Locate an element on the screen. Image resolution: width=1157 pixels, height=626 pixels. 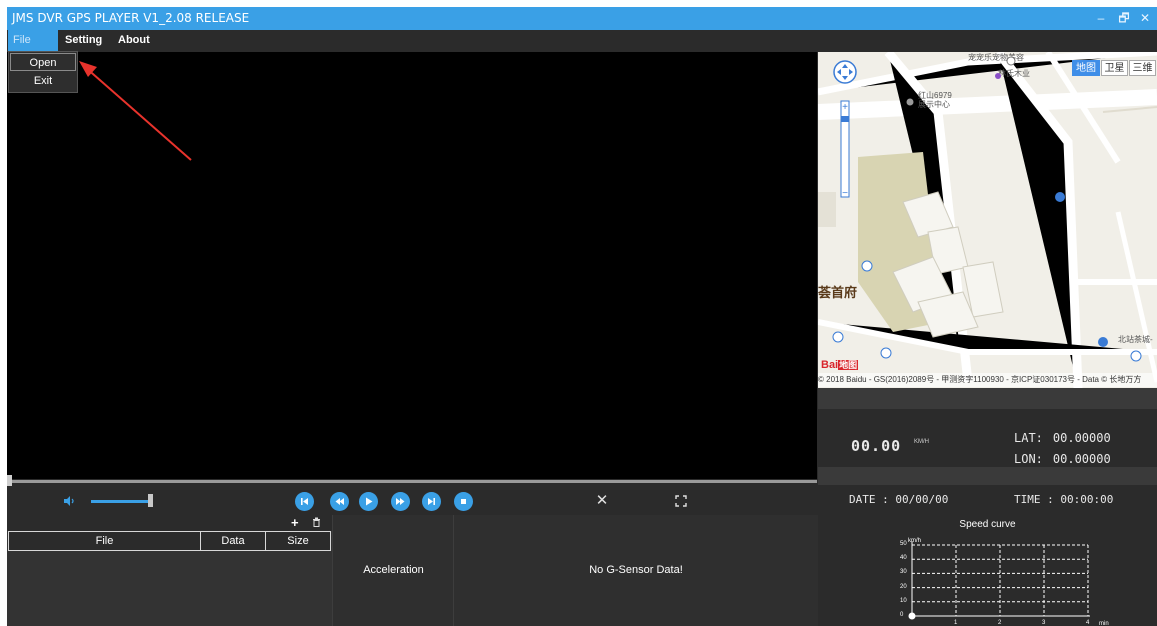
stop-button is located at coordinates (463, 501).